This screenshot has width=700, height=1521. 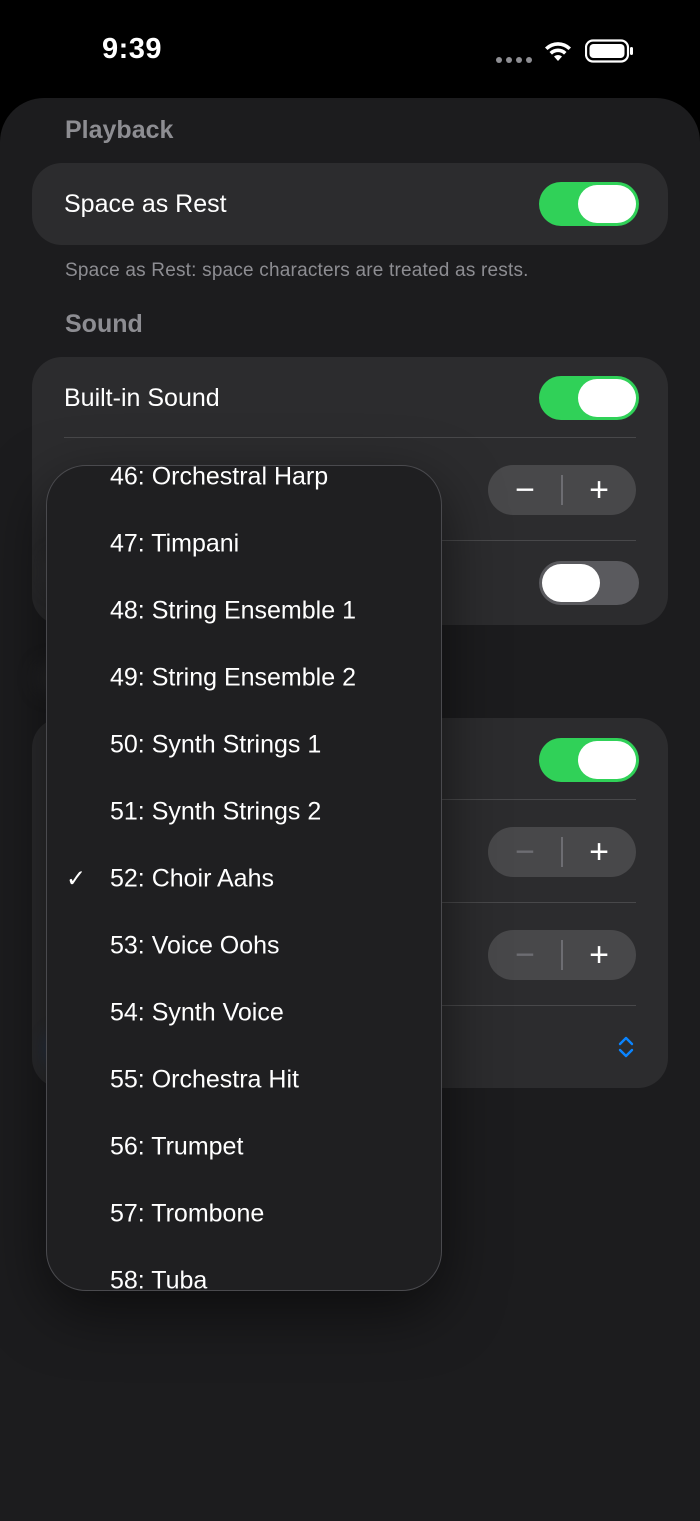 I want to click on menu-item-label: 57: Trombone, so click(x=187, y=1213).